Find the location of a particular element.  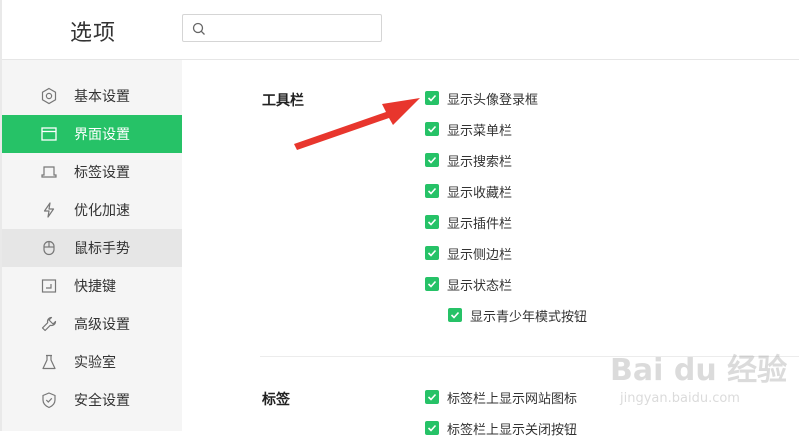

hexagon-settings-icon is located at coordinates (49, 96).